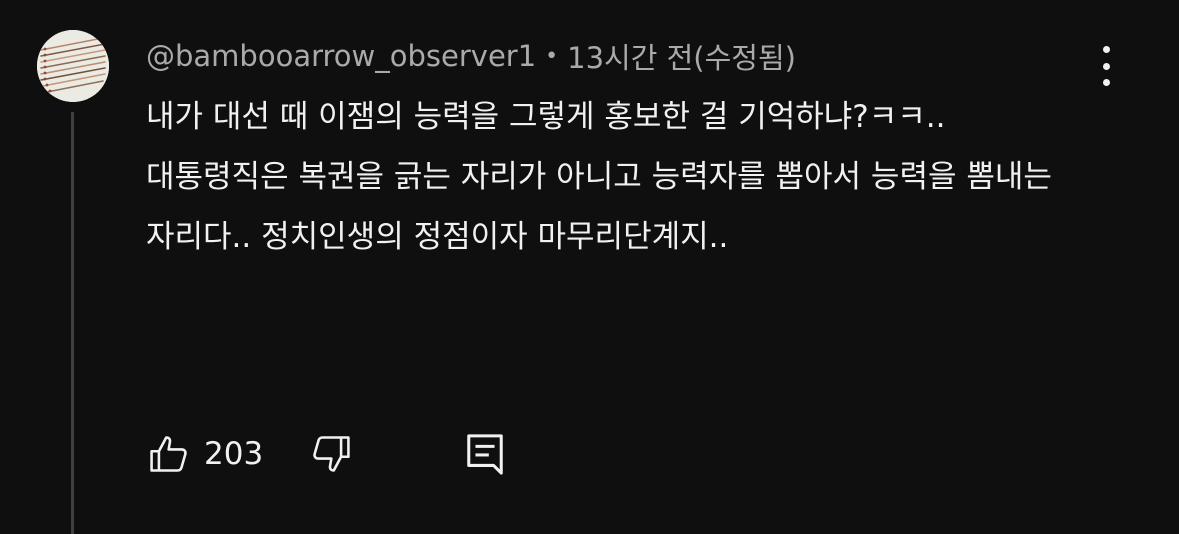 The image size is (1179, 534). I want to click on bamboo-arrows-avatar-icon, so click(73, 66).